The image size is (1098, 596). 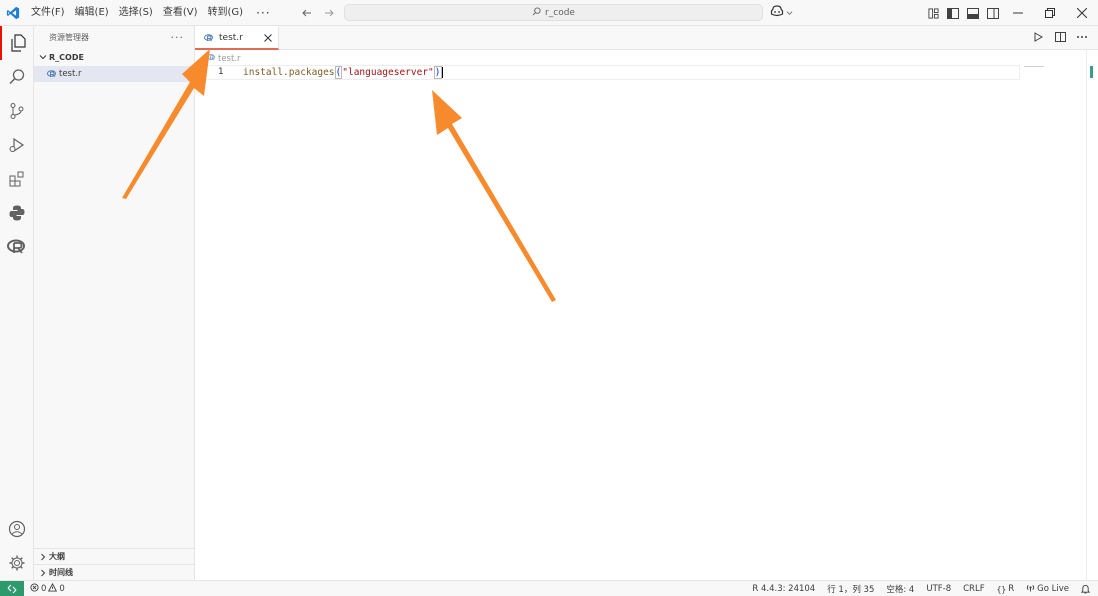 I want to click on editor-actions, so click(x=1060, y=37).